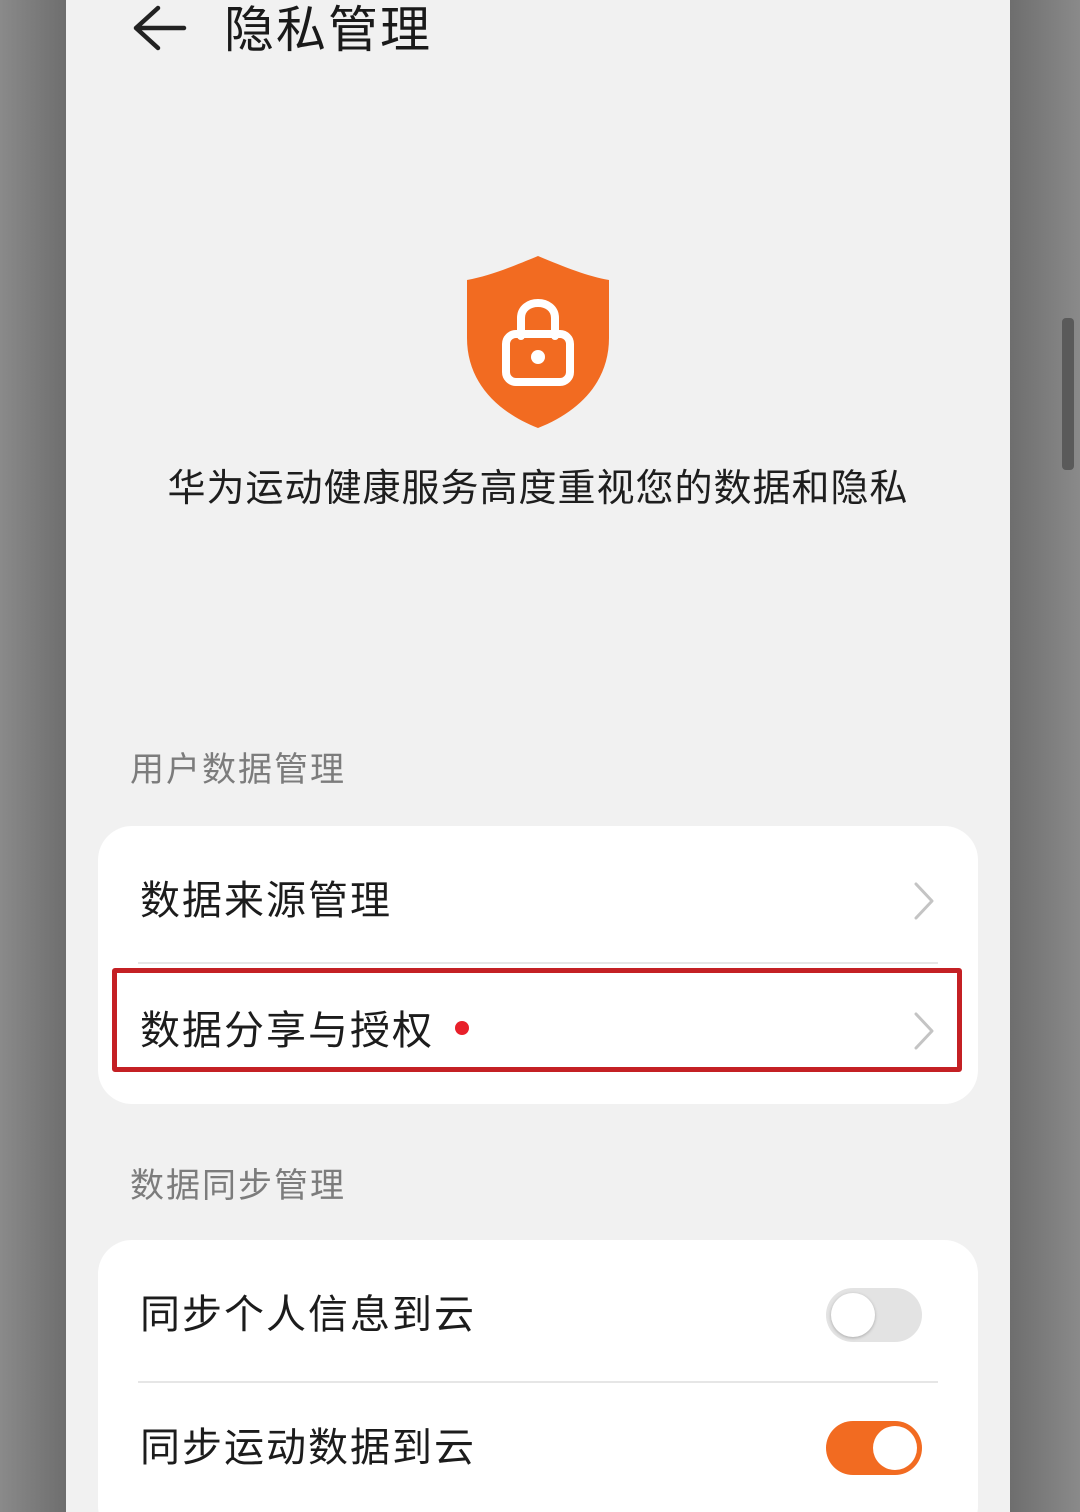  What do you see at coordinates (266, 901) in the screenshot?
I see `data-source-management-label: 数据来源管理` at bounding box center [266, 901].